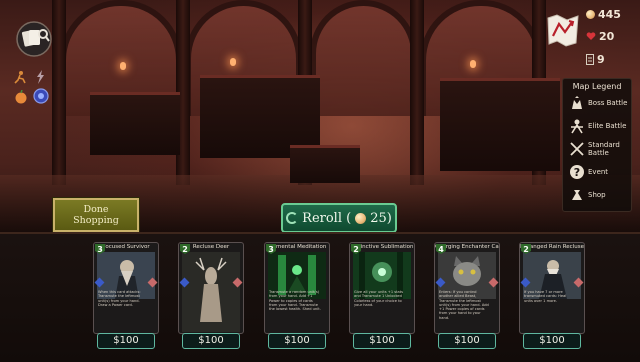 The width and height of the screenshot is (640, 362). What do you see at coordinates (211, 292) in the screenshot?
I see `card-art-deer` at bounding box center [211, 292].